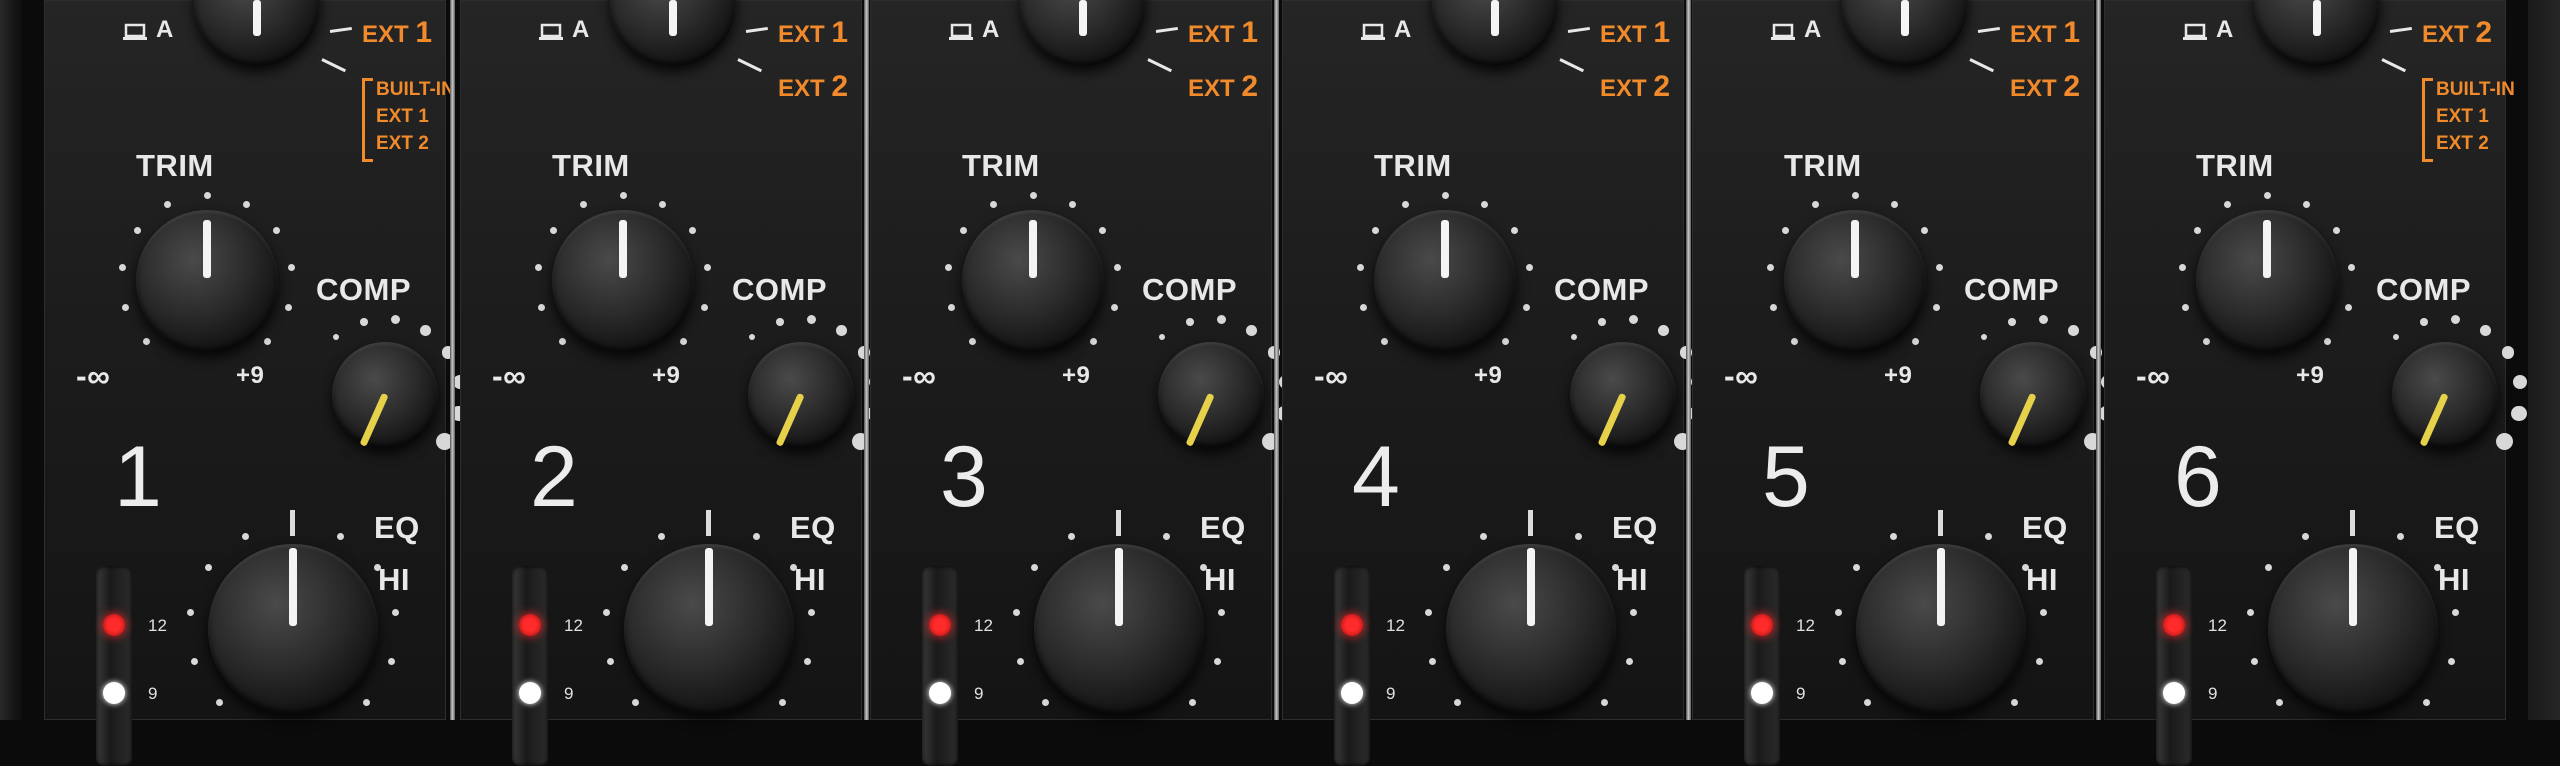 This screenshot has width=2560, height=766. I want to click on selector-line-top, so click(2400, 29).